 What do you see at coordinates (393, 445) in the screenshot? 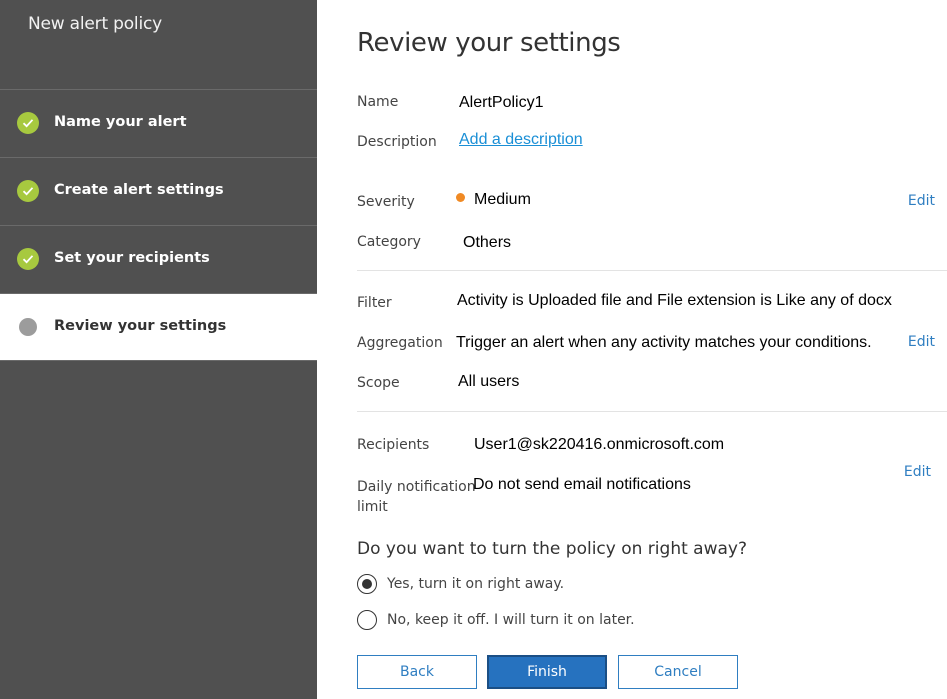
I see `recipients-label: Recipients` at bounding box center [393, 445].